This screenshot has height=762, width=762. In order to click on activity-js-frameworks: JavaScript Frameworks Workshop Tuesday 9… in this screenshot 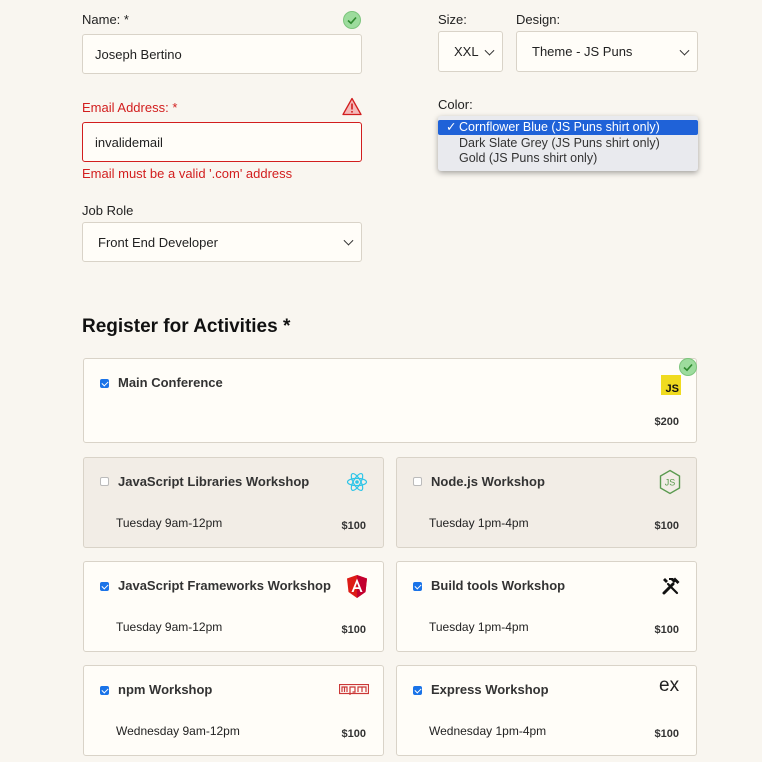, I will do `click(233, 606)`.